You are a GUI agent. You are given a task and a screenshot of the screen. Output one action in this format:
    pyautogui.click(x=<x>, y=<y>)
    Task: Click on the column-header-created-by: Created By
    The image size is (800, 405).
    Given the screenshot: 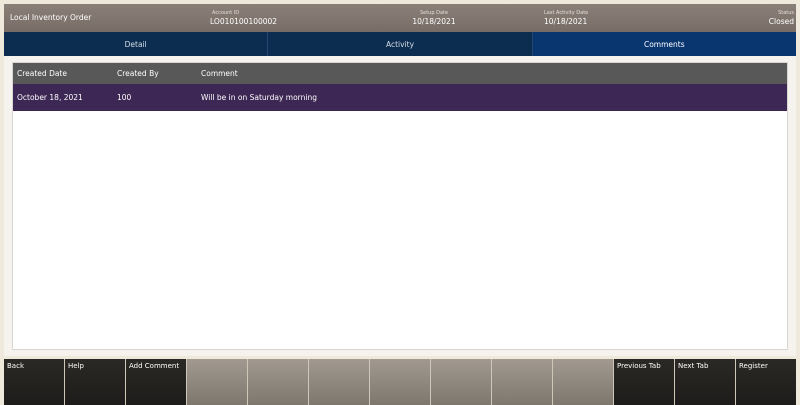 What is the action you would take?
    pyautogui.click(x=155, y=73)
    